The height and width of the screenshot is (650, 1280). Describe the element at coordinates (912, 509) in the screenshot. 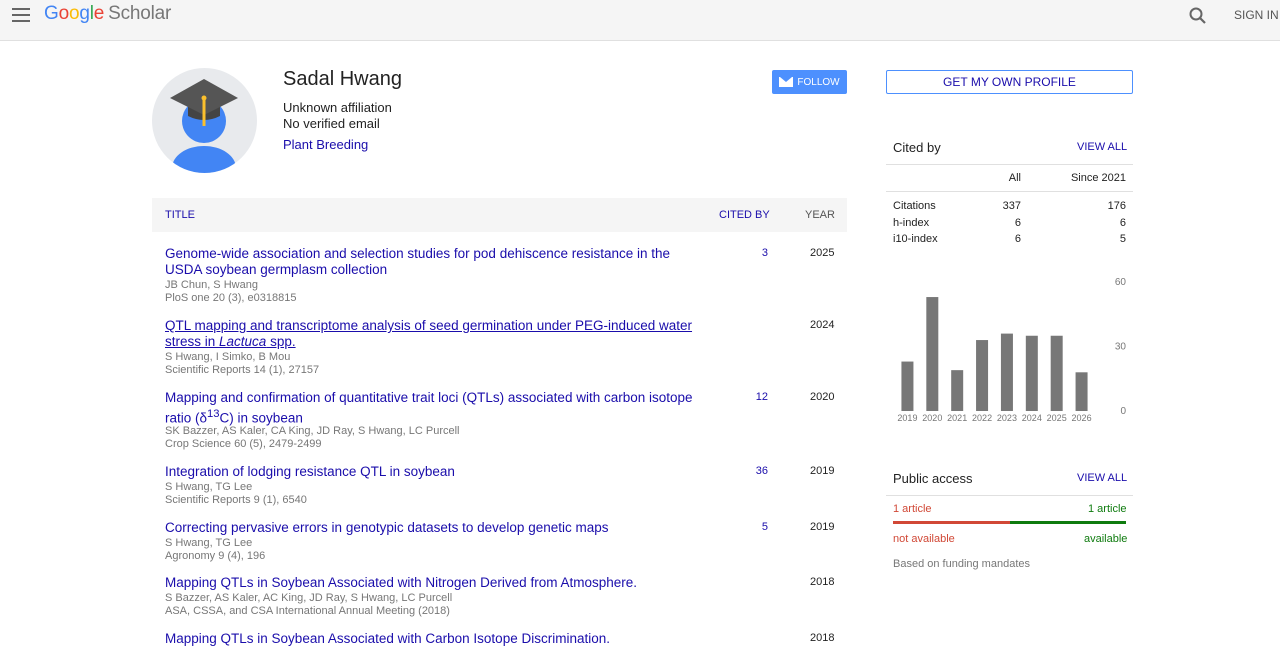

I see `not-available-count: 1 article` at that location.